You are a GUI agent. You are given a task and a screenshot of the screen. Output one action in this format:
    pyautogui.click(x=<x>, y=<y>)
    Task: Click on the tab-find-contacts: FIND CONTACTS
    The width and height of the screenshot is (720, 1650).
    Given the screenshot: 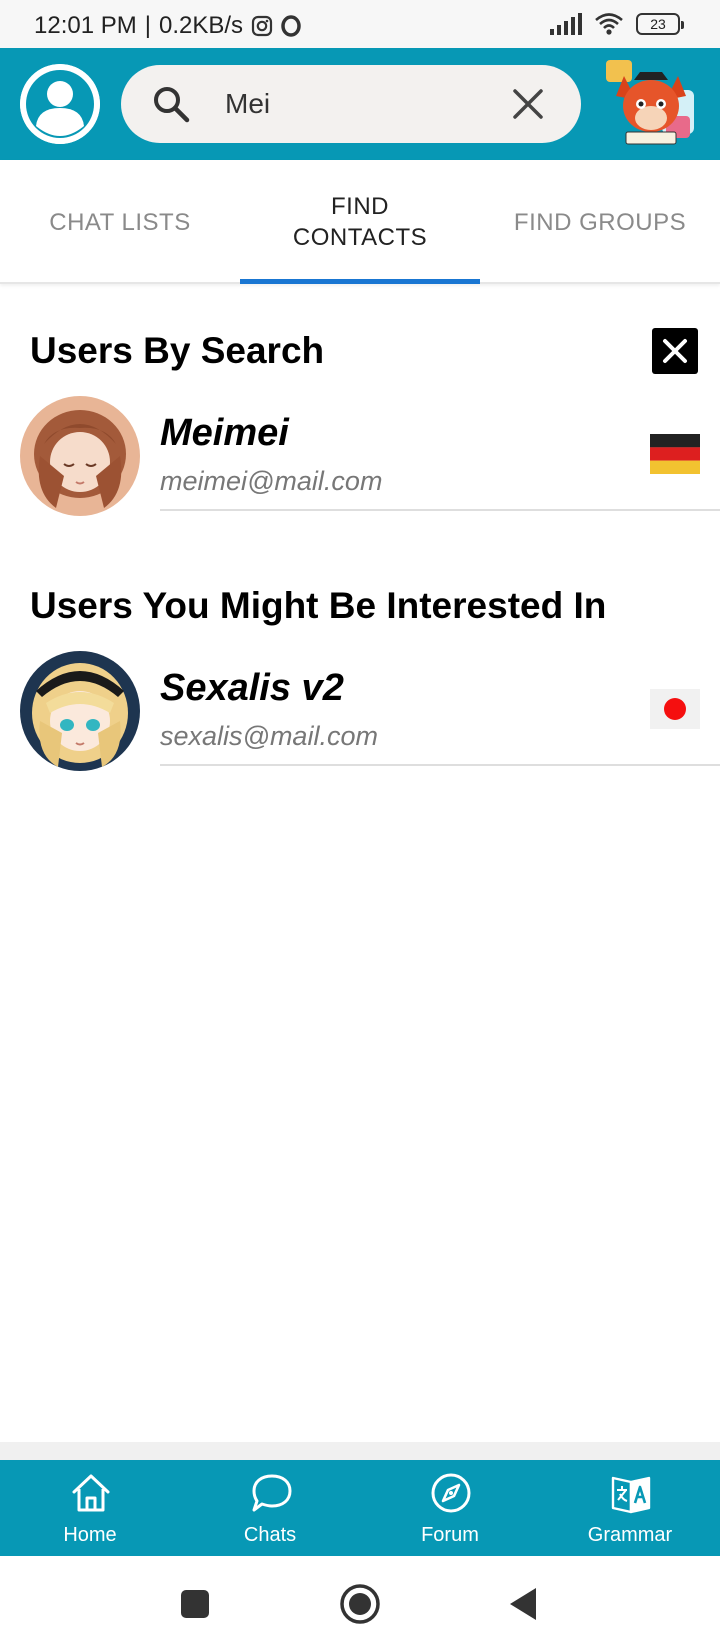 What is the action you would take?
    pyautogui.click(x=360, y=222)
    